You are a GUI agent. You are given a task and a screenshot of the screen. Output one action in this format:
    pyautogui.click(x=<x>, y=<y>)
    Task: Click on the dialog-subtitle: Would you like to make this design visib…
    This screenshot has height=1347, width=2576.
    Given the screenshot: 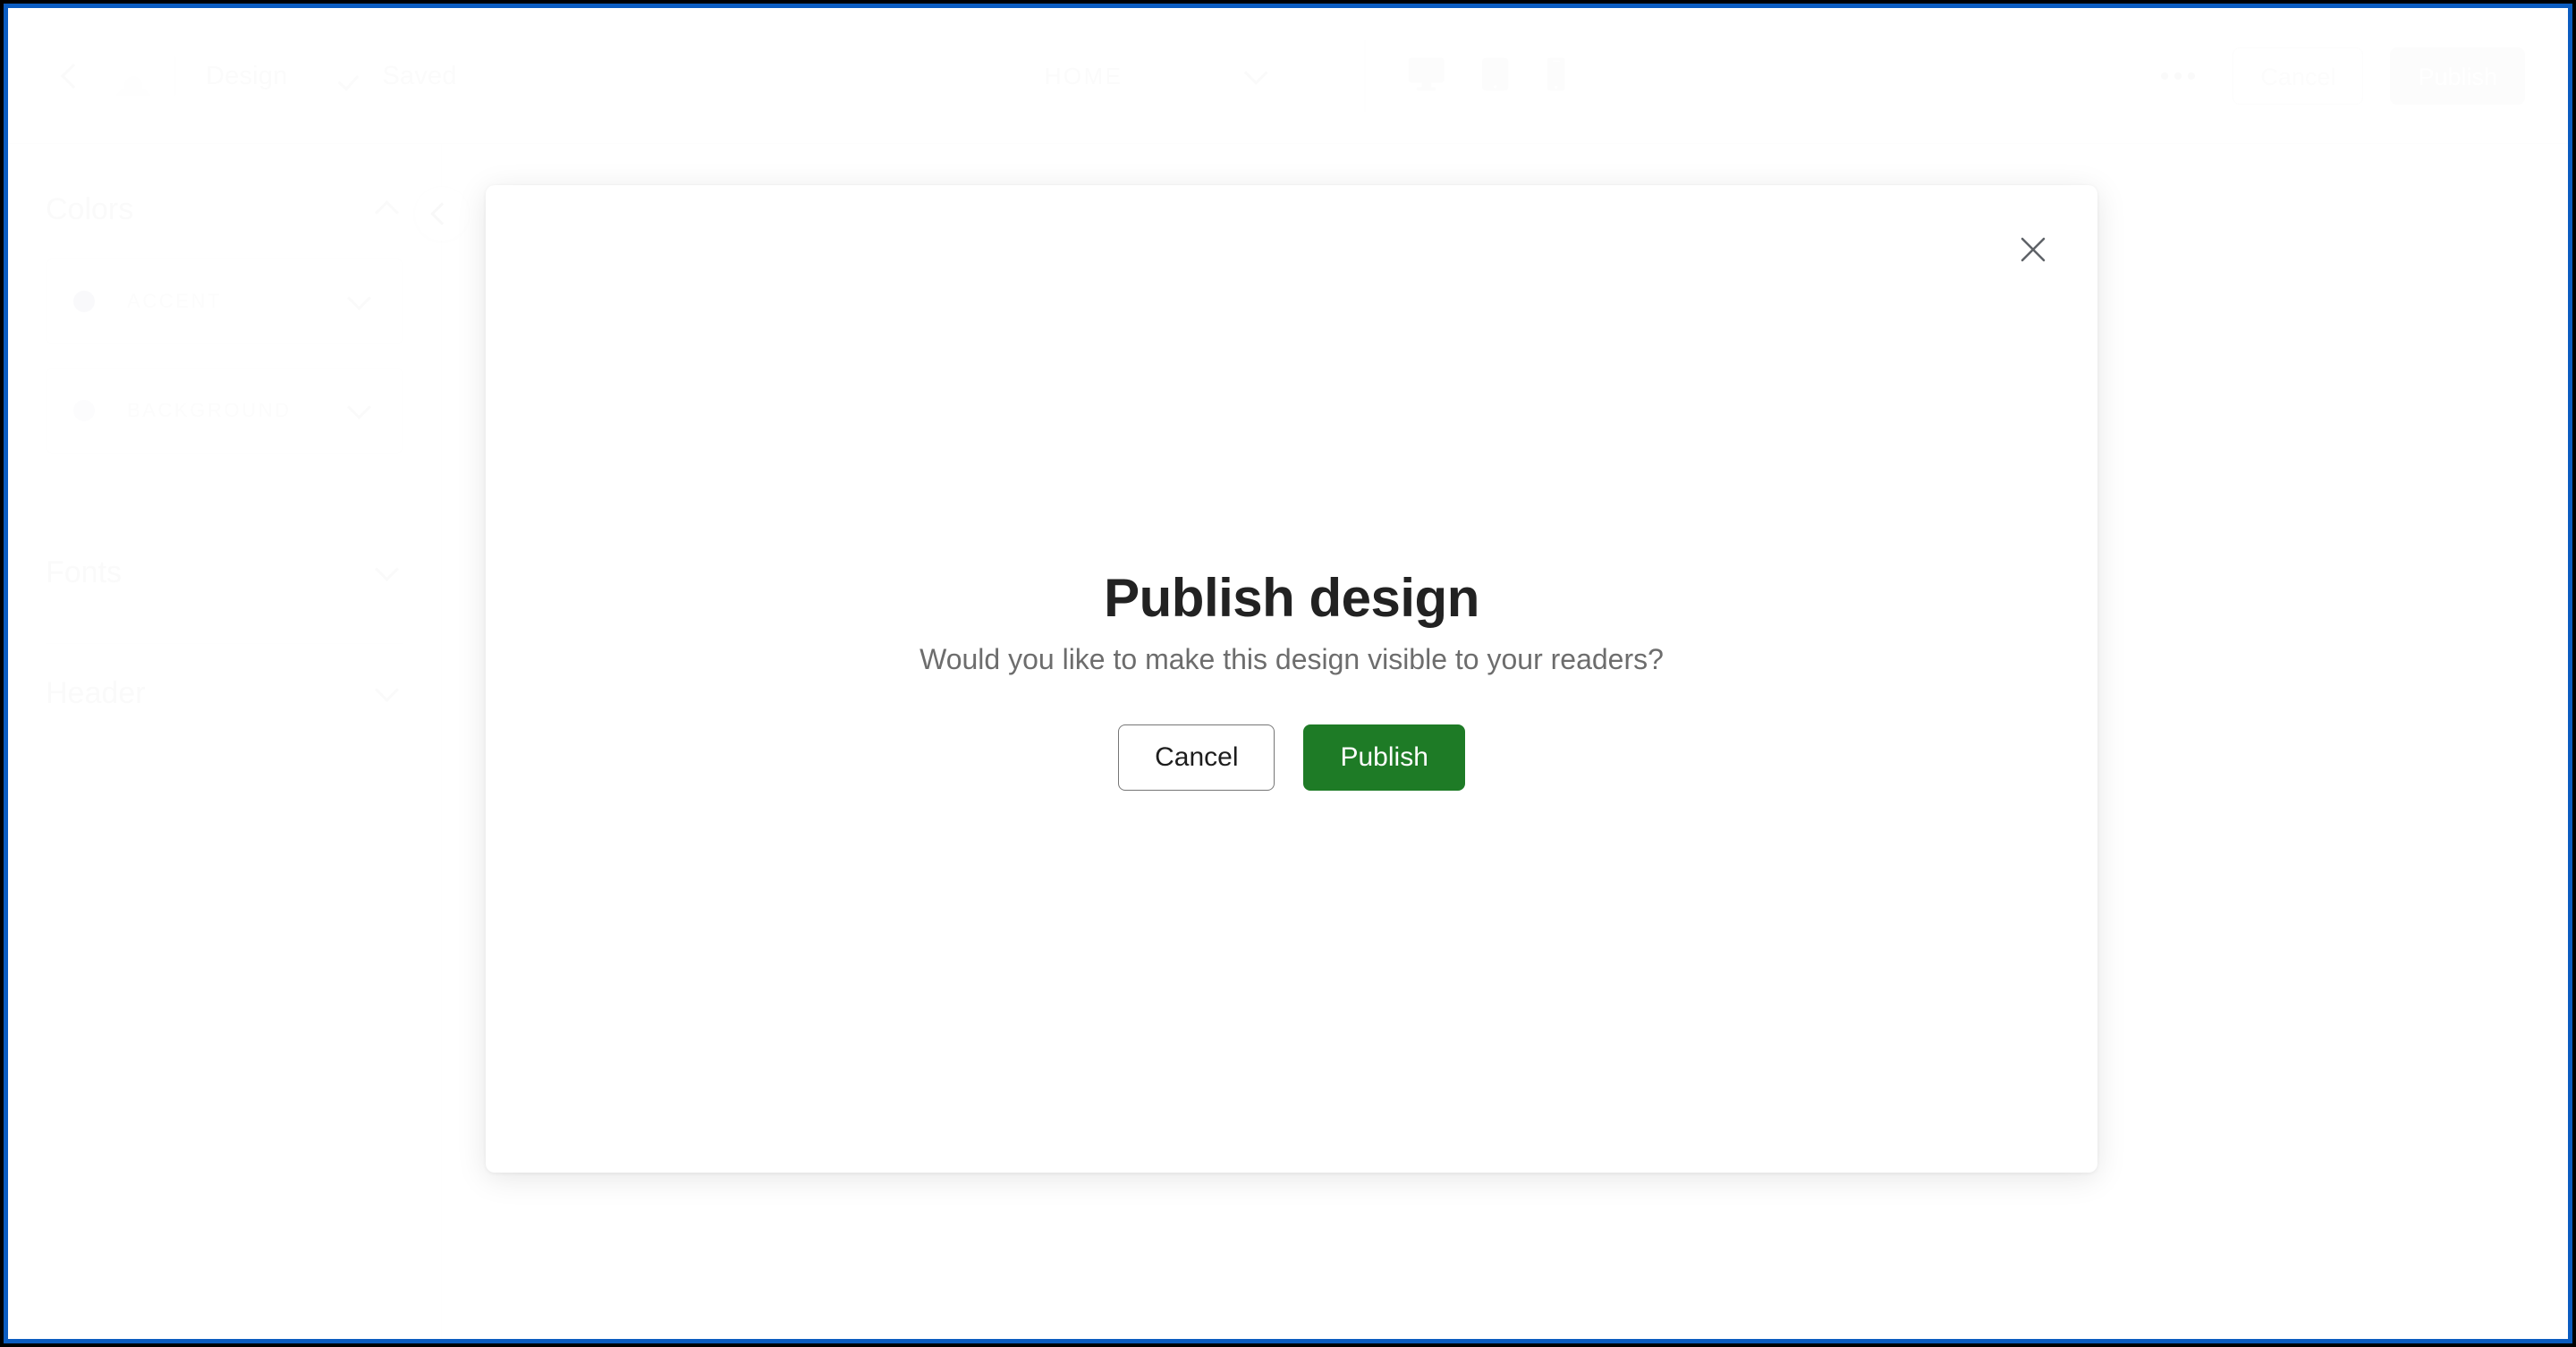 What is the action you would take?
    pyautogui.click(x=1291, y=659)
    